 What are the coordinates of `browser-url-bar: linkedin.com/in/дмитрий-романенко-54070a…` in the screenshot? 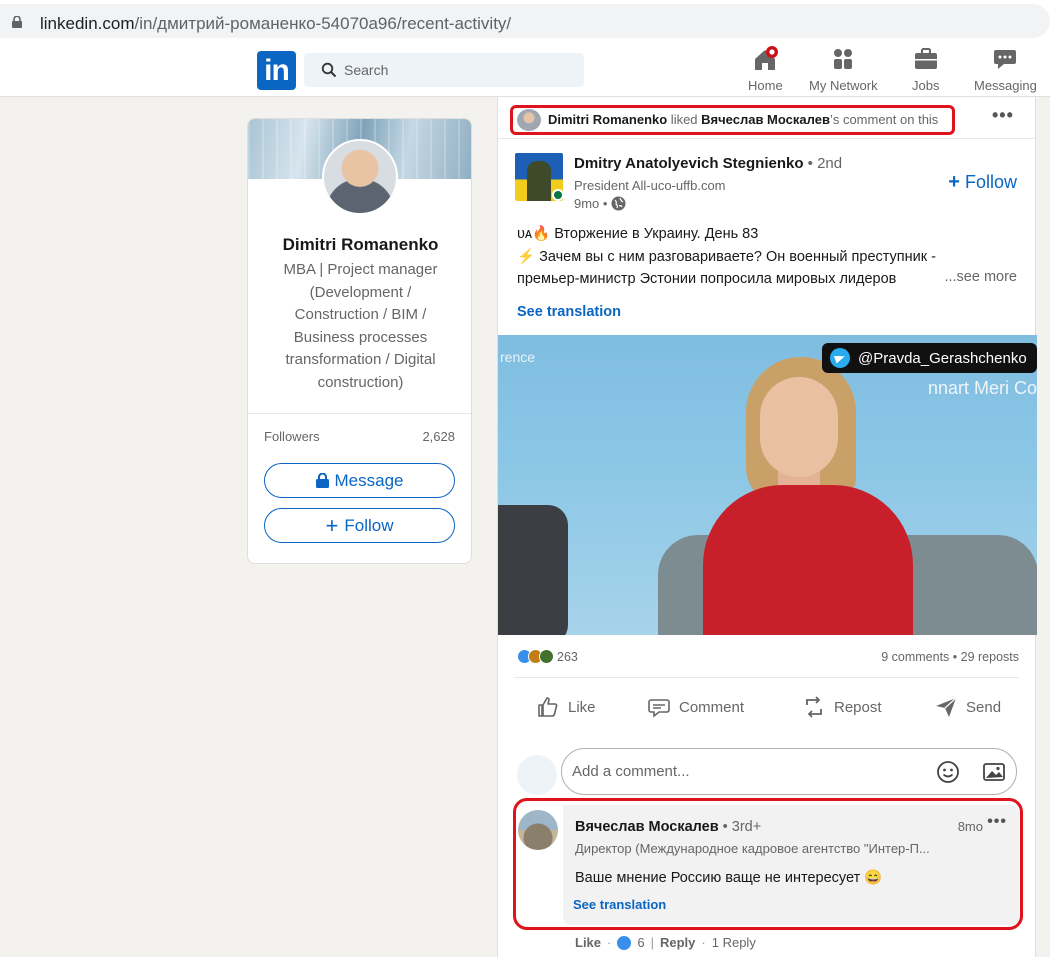 It's located at (525, 21).